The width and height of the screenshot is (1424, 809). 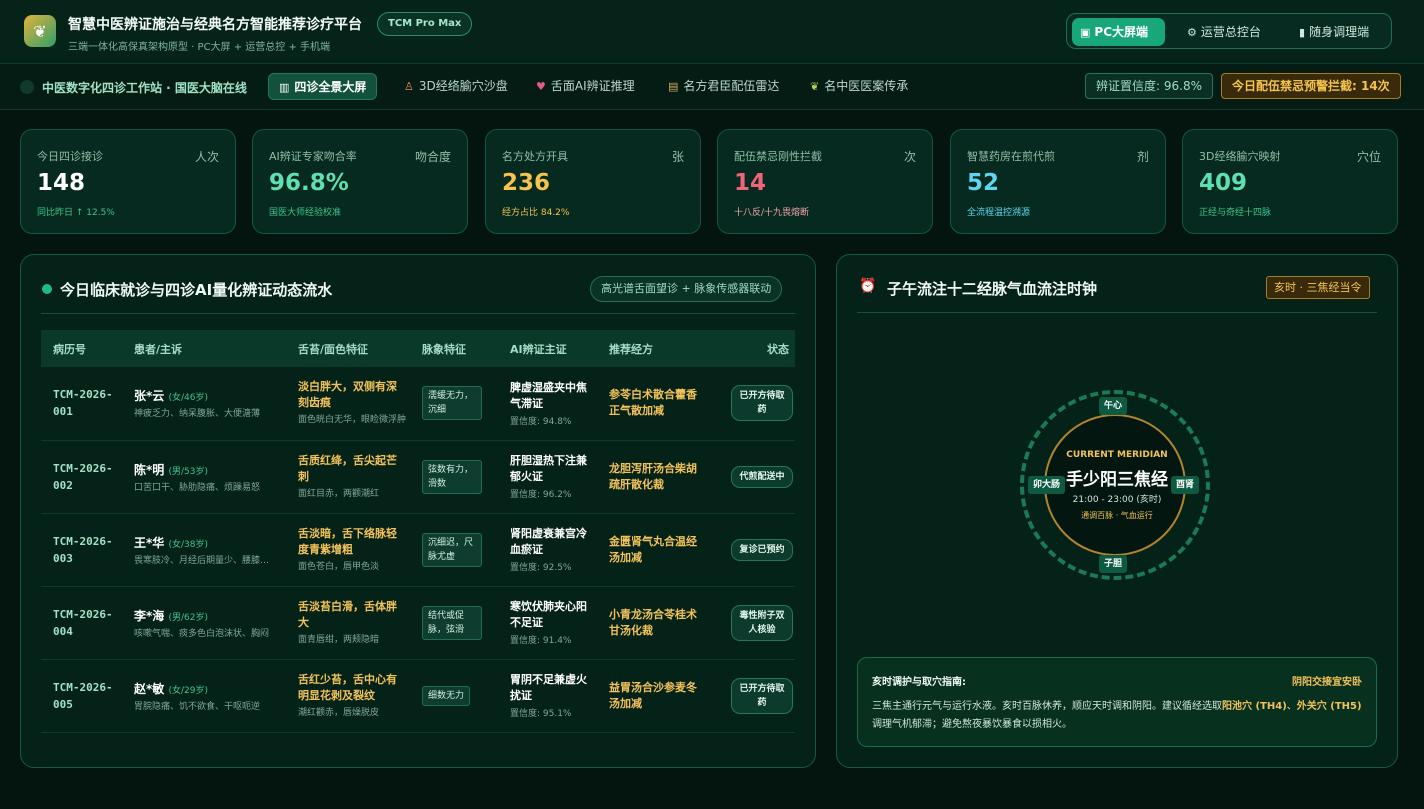 I want to click on ai-syndrome: 寒饮伏肺夹心阳不足证, so click(x=548, y=614).